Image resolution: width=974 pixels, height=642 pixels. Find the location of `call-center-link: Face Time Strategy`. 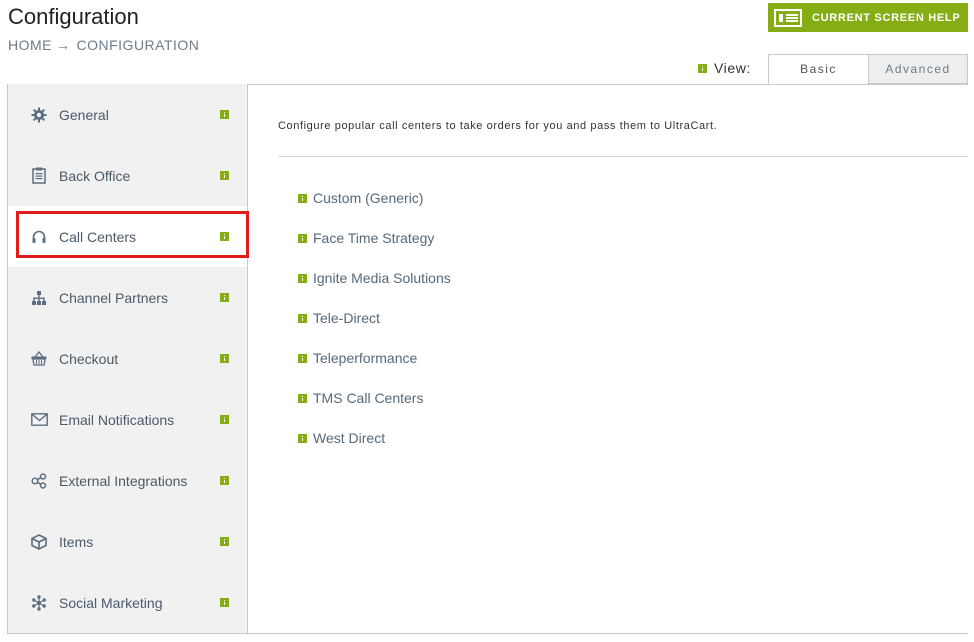

call-center-link: Face Time Strategy is located at coordinates (366, 238).